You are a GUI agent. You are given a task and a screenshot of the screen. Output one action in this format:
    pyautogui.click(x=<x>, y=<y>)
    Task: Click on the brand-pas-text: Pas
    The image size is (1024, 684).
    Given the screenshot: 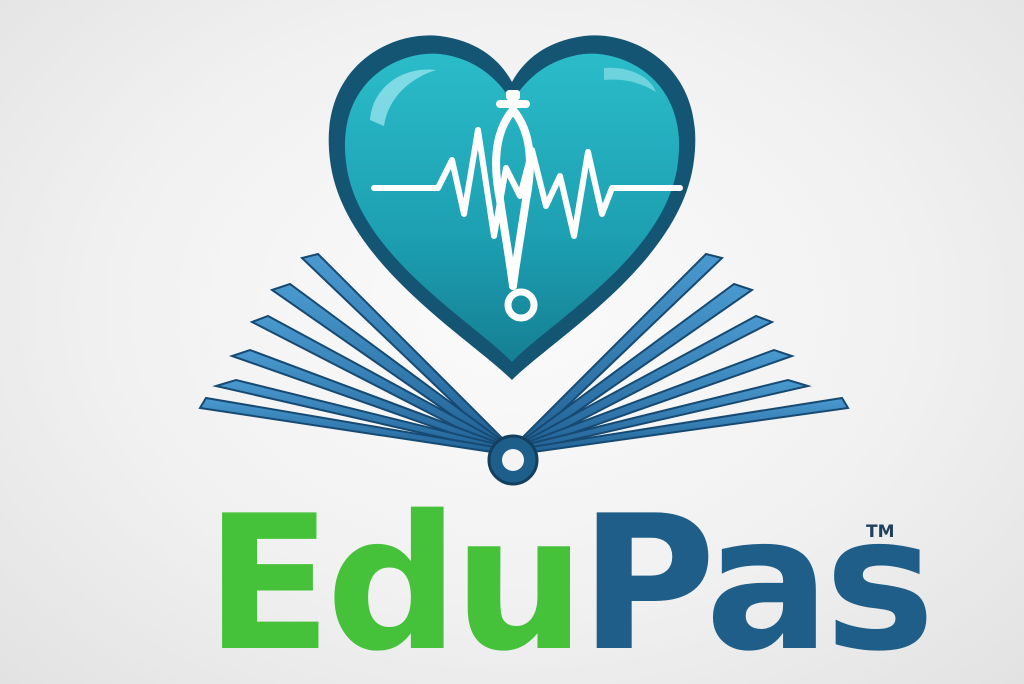 What is the action you would take?
    pyautogui.click(x=757, y=579)
    